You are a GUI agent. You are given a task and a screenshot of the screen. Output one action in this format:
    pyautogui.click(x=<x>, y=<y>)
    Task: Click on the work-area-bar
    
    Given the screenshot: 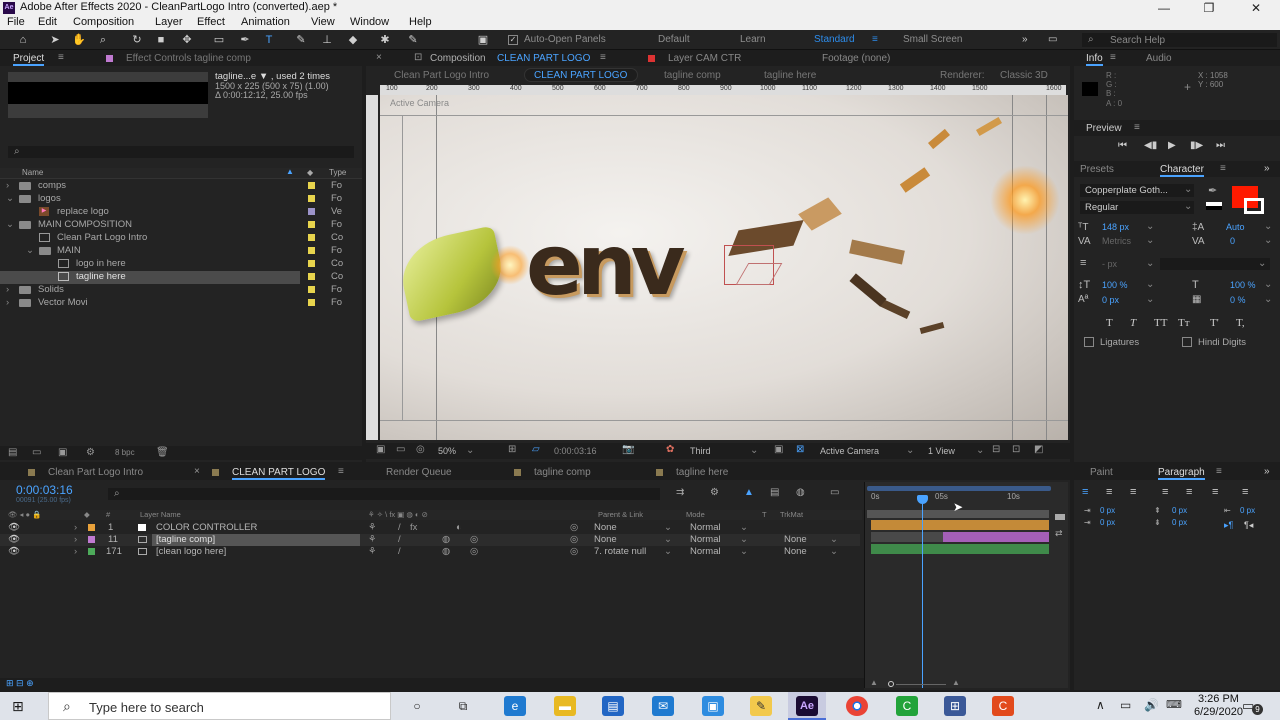 What is the action you would take?
    pyautogui.click(x=959, y=488)
    